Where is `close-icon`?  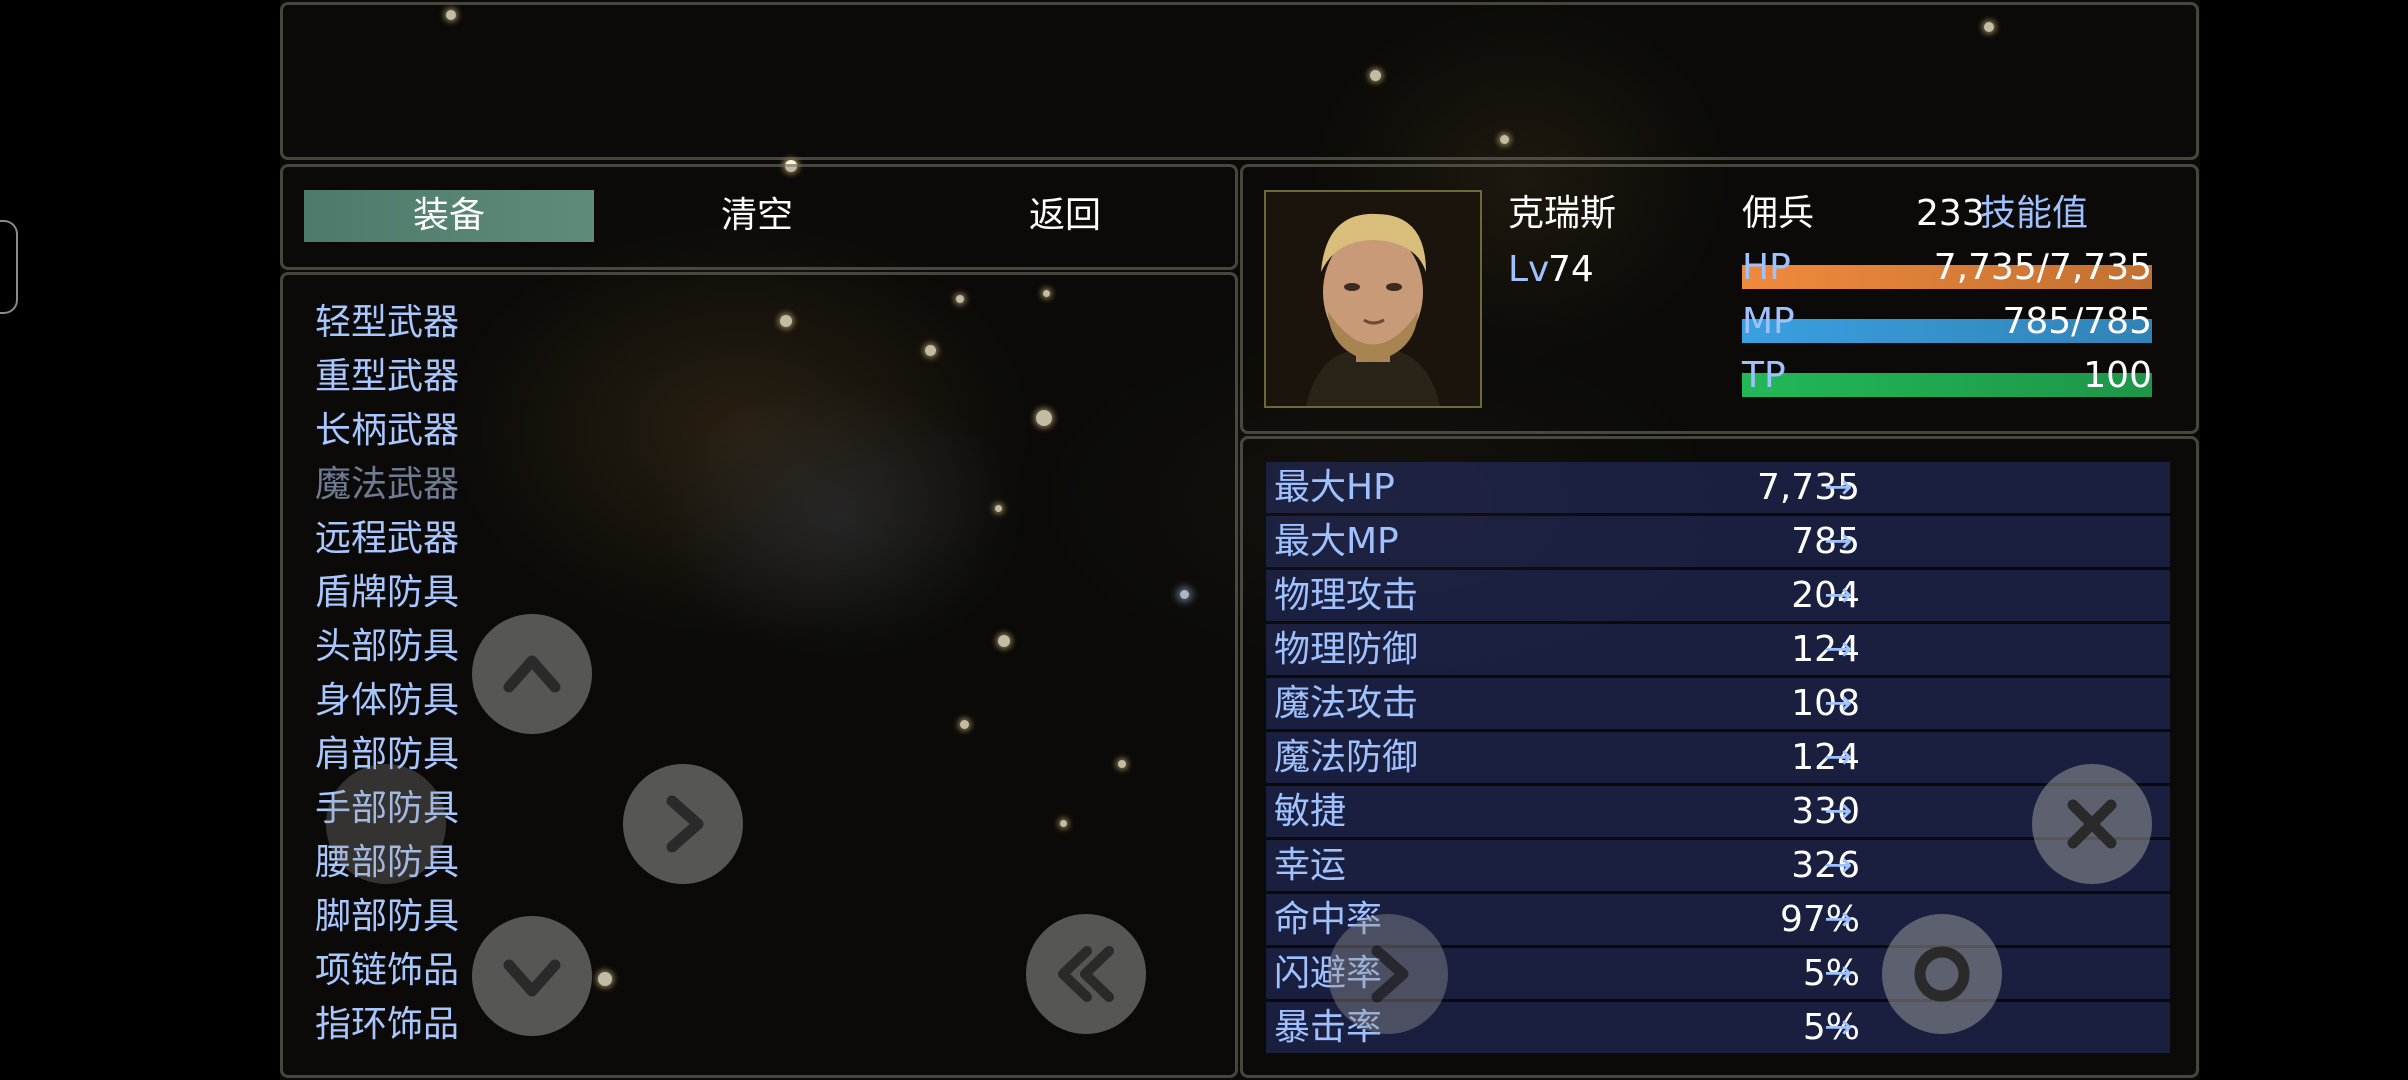 close-icon is located at coordinates (2092, 824).